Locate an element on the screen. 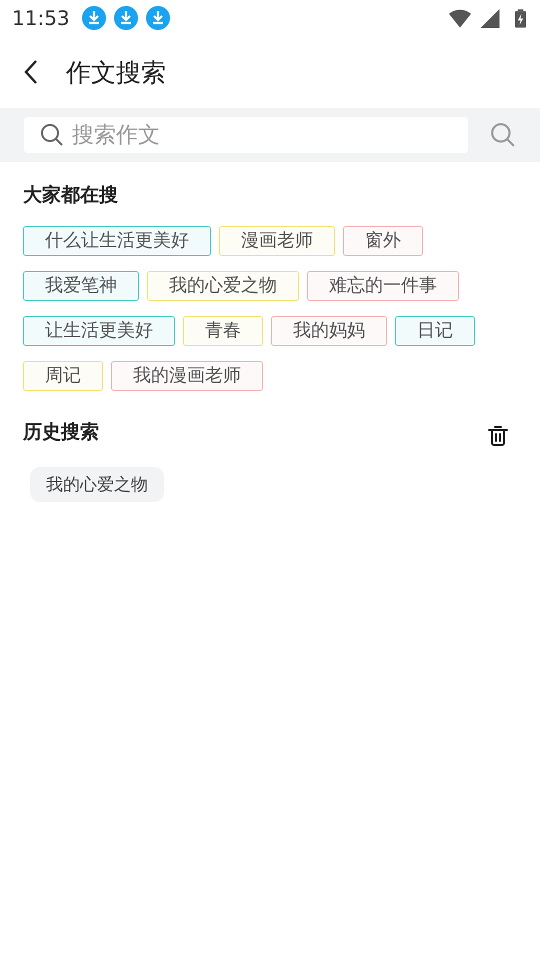 Image resolution: width=540 pixels, height=960 pixels. search-tag: 我的心爱之物 is located at coordinates (223, 286).